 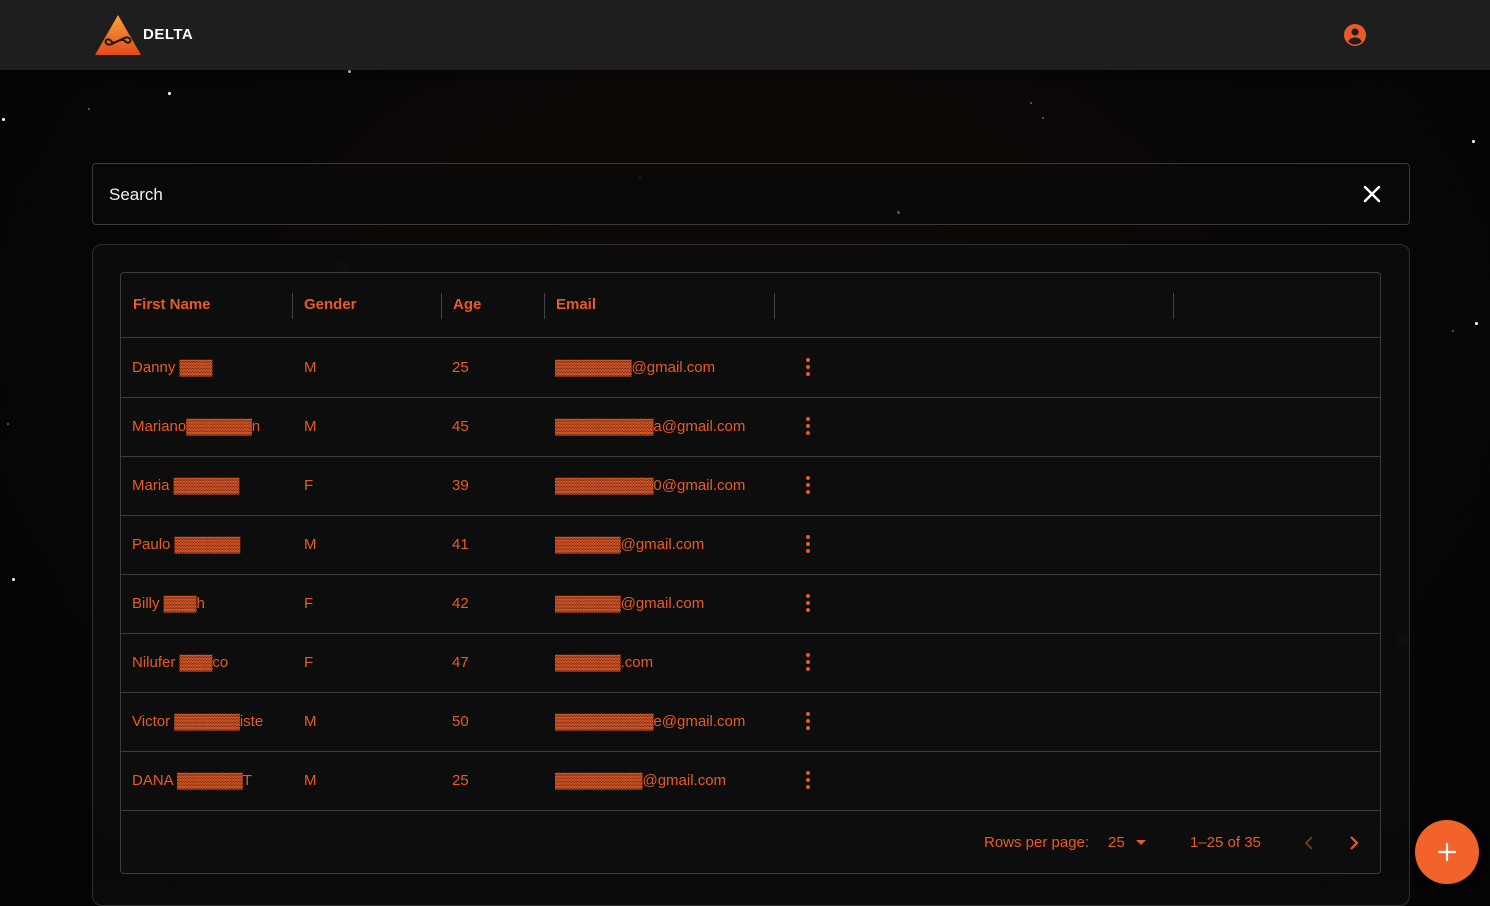 What do you see at coordinates (168, 603) in the screenshot?
I see `cell-first-name: Billy ▓▓▓h` at bounding box center [168, 603].